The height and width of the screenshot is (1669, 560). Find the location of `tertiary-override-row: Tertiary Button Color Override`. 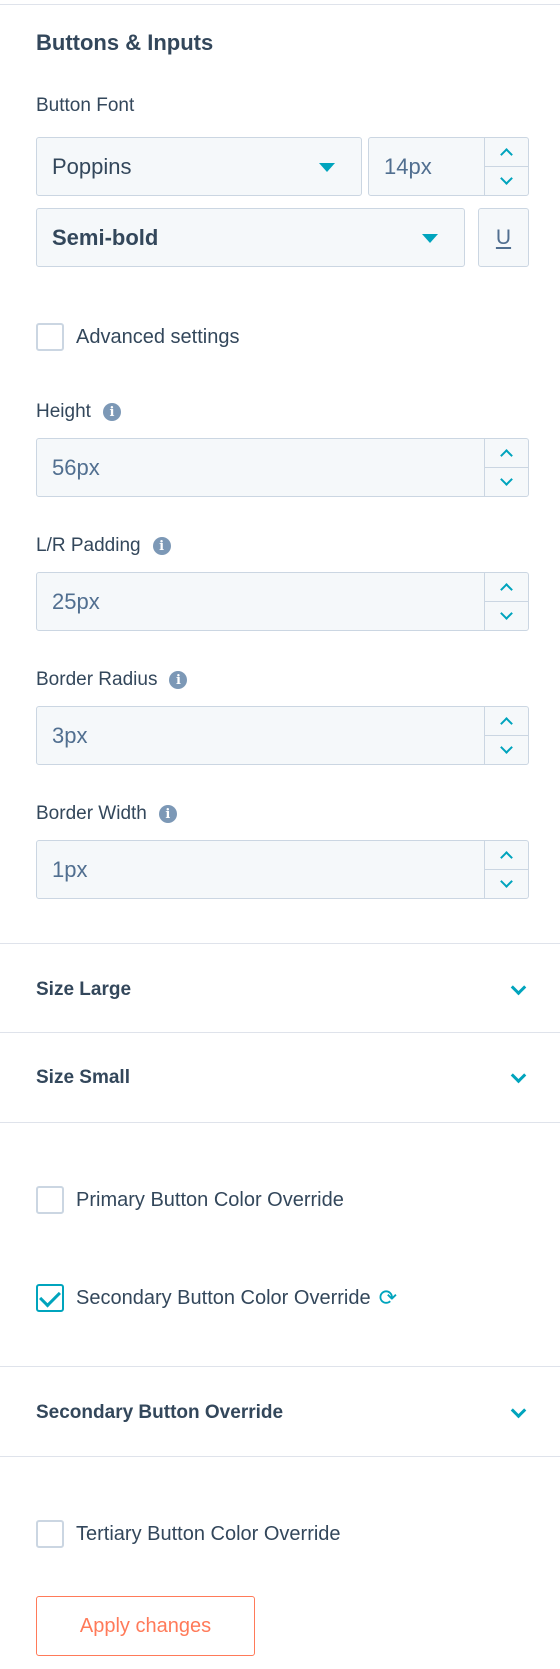

tertiary-override-row: Tertiary Button Color Override is located at coordinates (188, 1534).